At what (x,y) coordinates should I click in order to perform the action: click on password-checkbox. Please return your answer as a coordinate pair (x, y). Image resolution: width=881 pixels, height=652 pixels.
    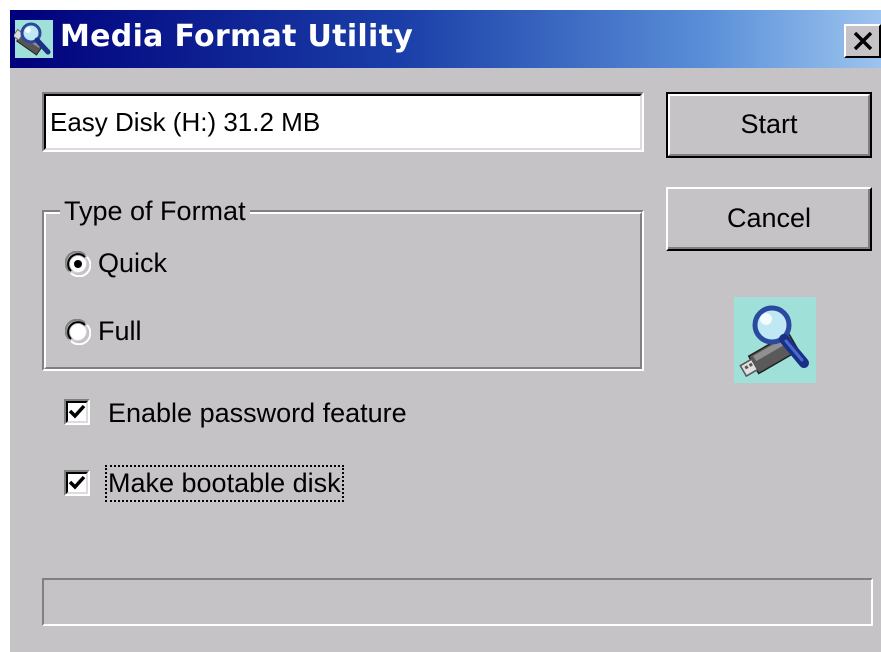
    Looking at the image, I should click on (77, 412).